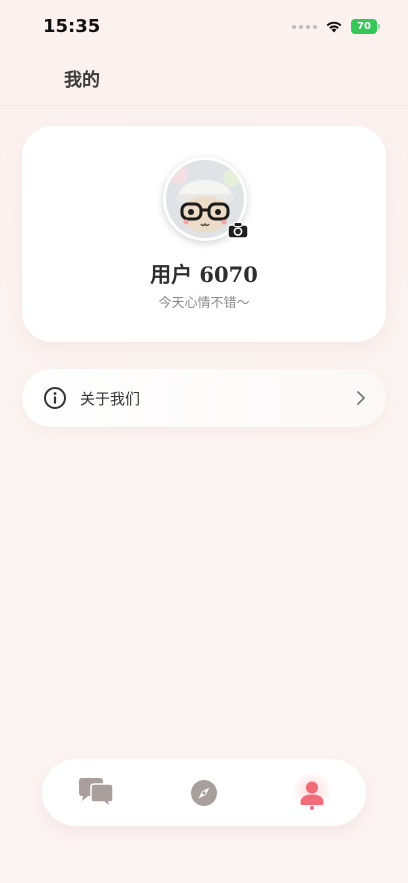 The width and height of the screenshot is (408, 883). Describe the element at coordinates (206, 199) in the screenshot. I see `avatar-wrapper` at that location.